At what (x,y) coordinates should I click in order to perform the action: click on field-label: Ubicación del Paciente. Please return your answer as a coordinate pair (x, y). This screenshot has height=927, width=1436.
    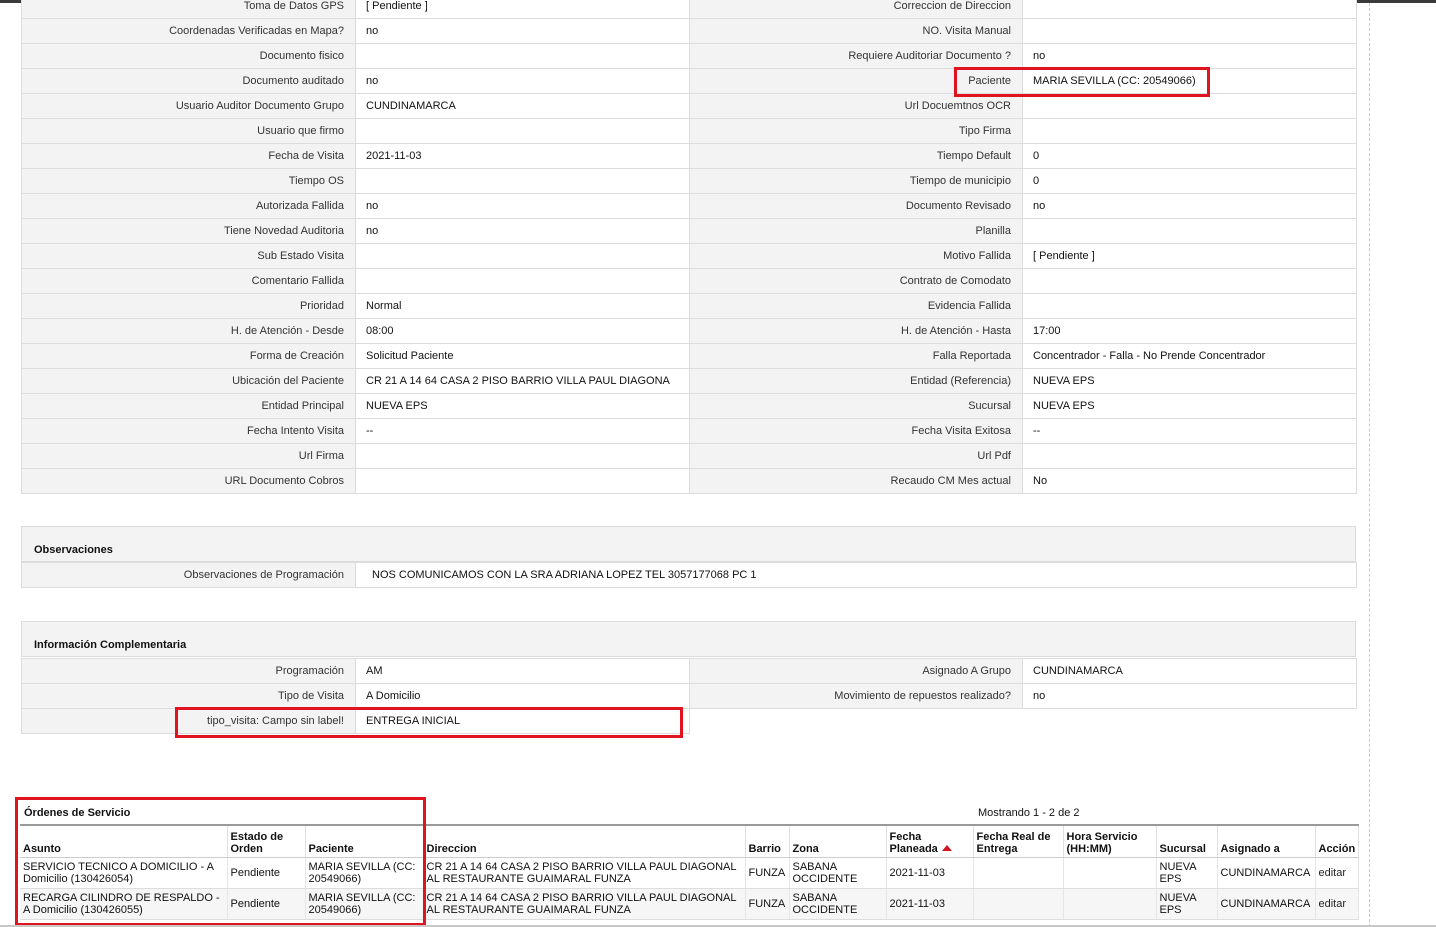
    Looking at the image, I should click on (188, 381).